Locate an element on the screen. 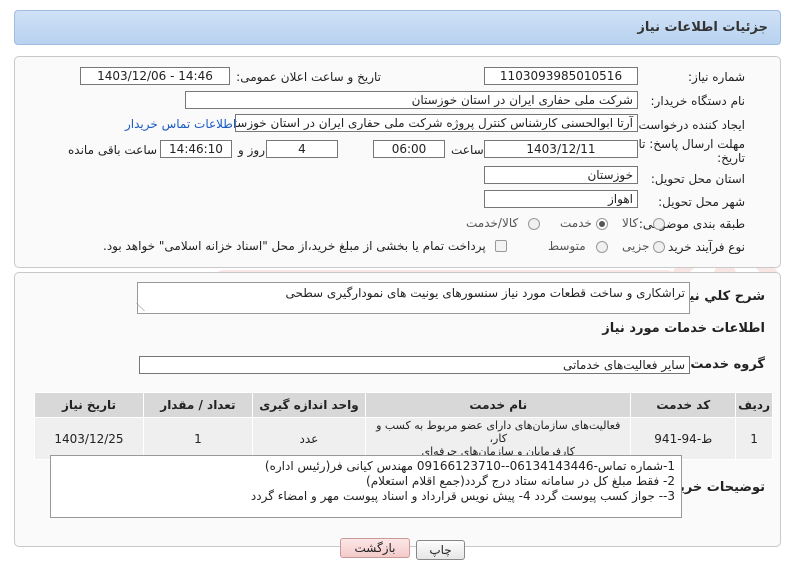  col-qty: تعداد / مقدار is located at coordinates (197, 405).